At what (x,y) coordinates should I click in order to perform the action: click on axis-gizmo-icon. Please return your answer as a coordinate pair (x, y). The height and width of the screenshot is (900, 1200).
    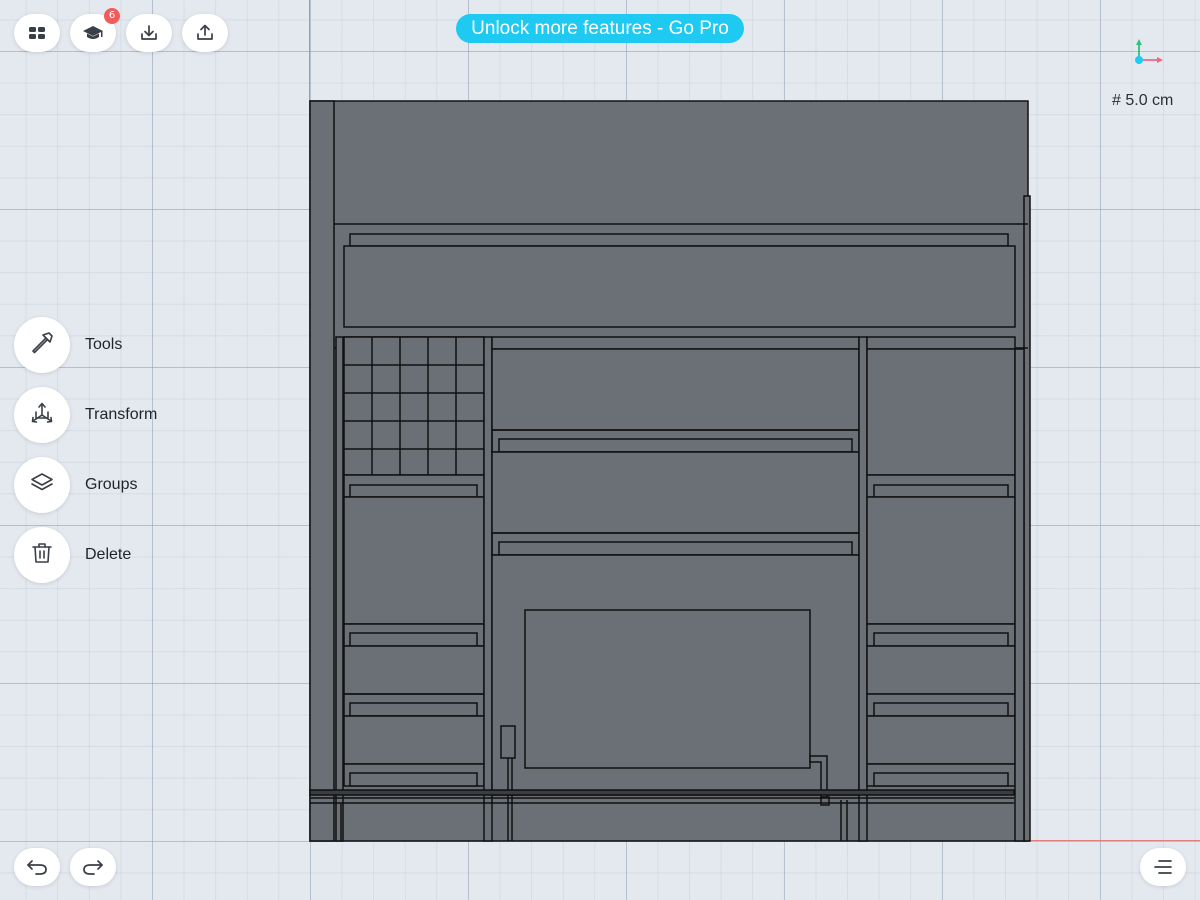
    Looking at the image, I should click on (1146, 53).